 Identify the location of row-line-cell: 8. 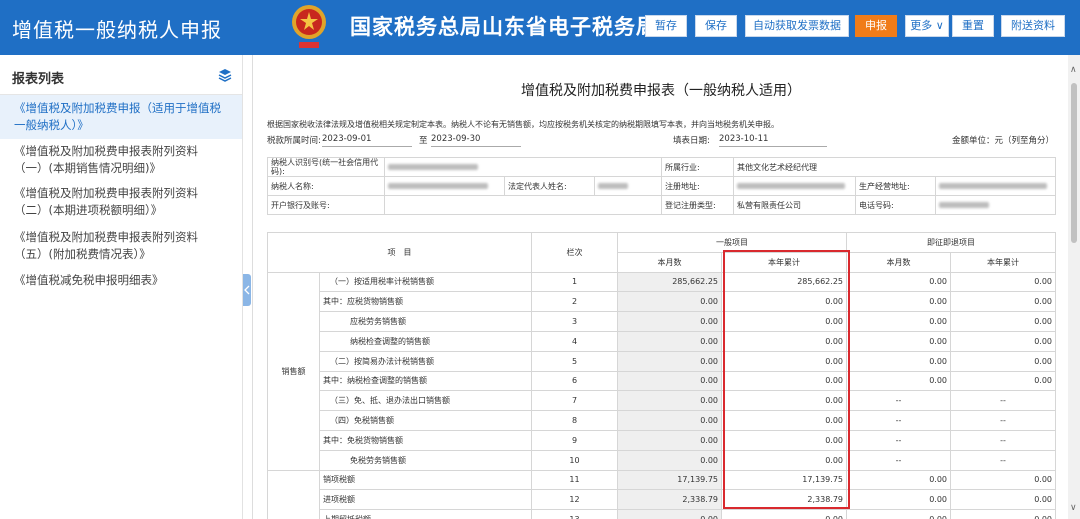
(574, 420).